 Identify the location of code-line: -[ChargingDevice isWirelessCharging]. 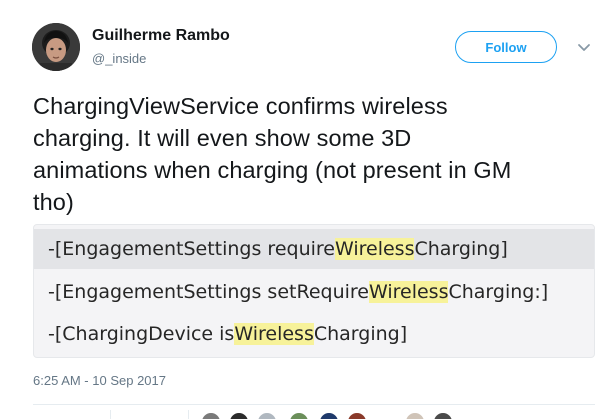
(314, 334).